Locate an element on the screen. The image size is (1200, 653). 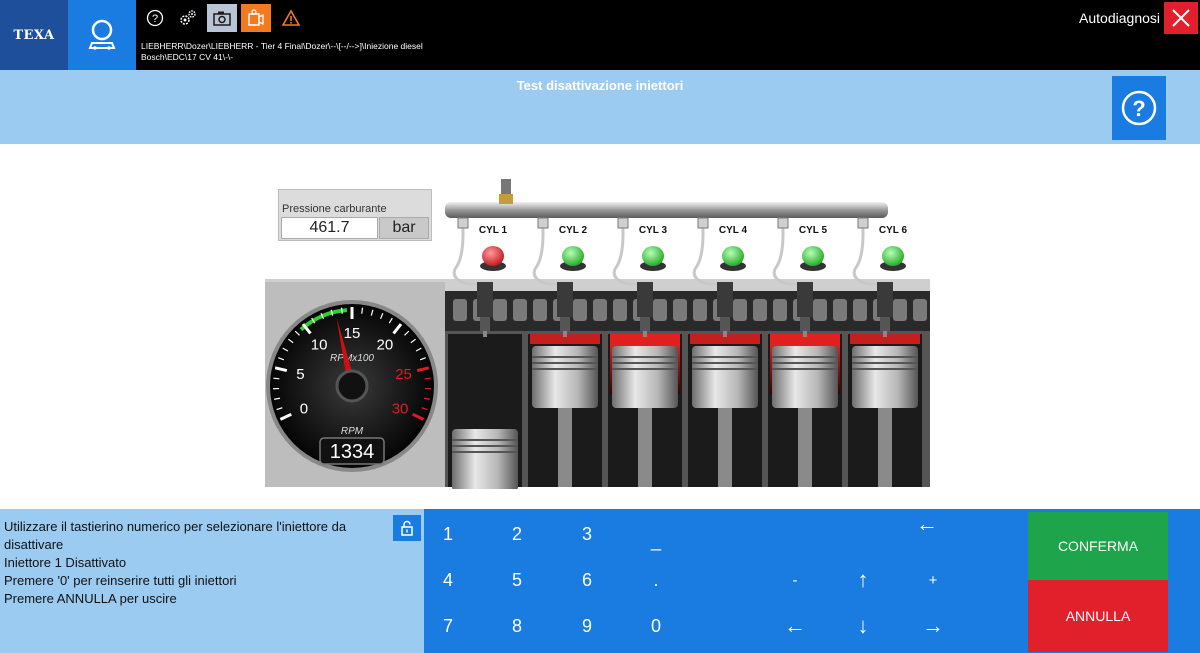
cylinder-4: CYL 4 is located at coordinates (725, 352).